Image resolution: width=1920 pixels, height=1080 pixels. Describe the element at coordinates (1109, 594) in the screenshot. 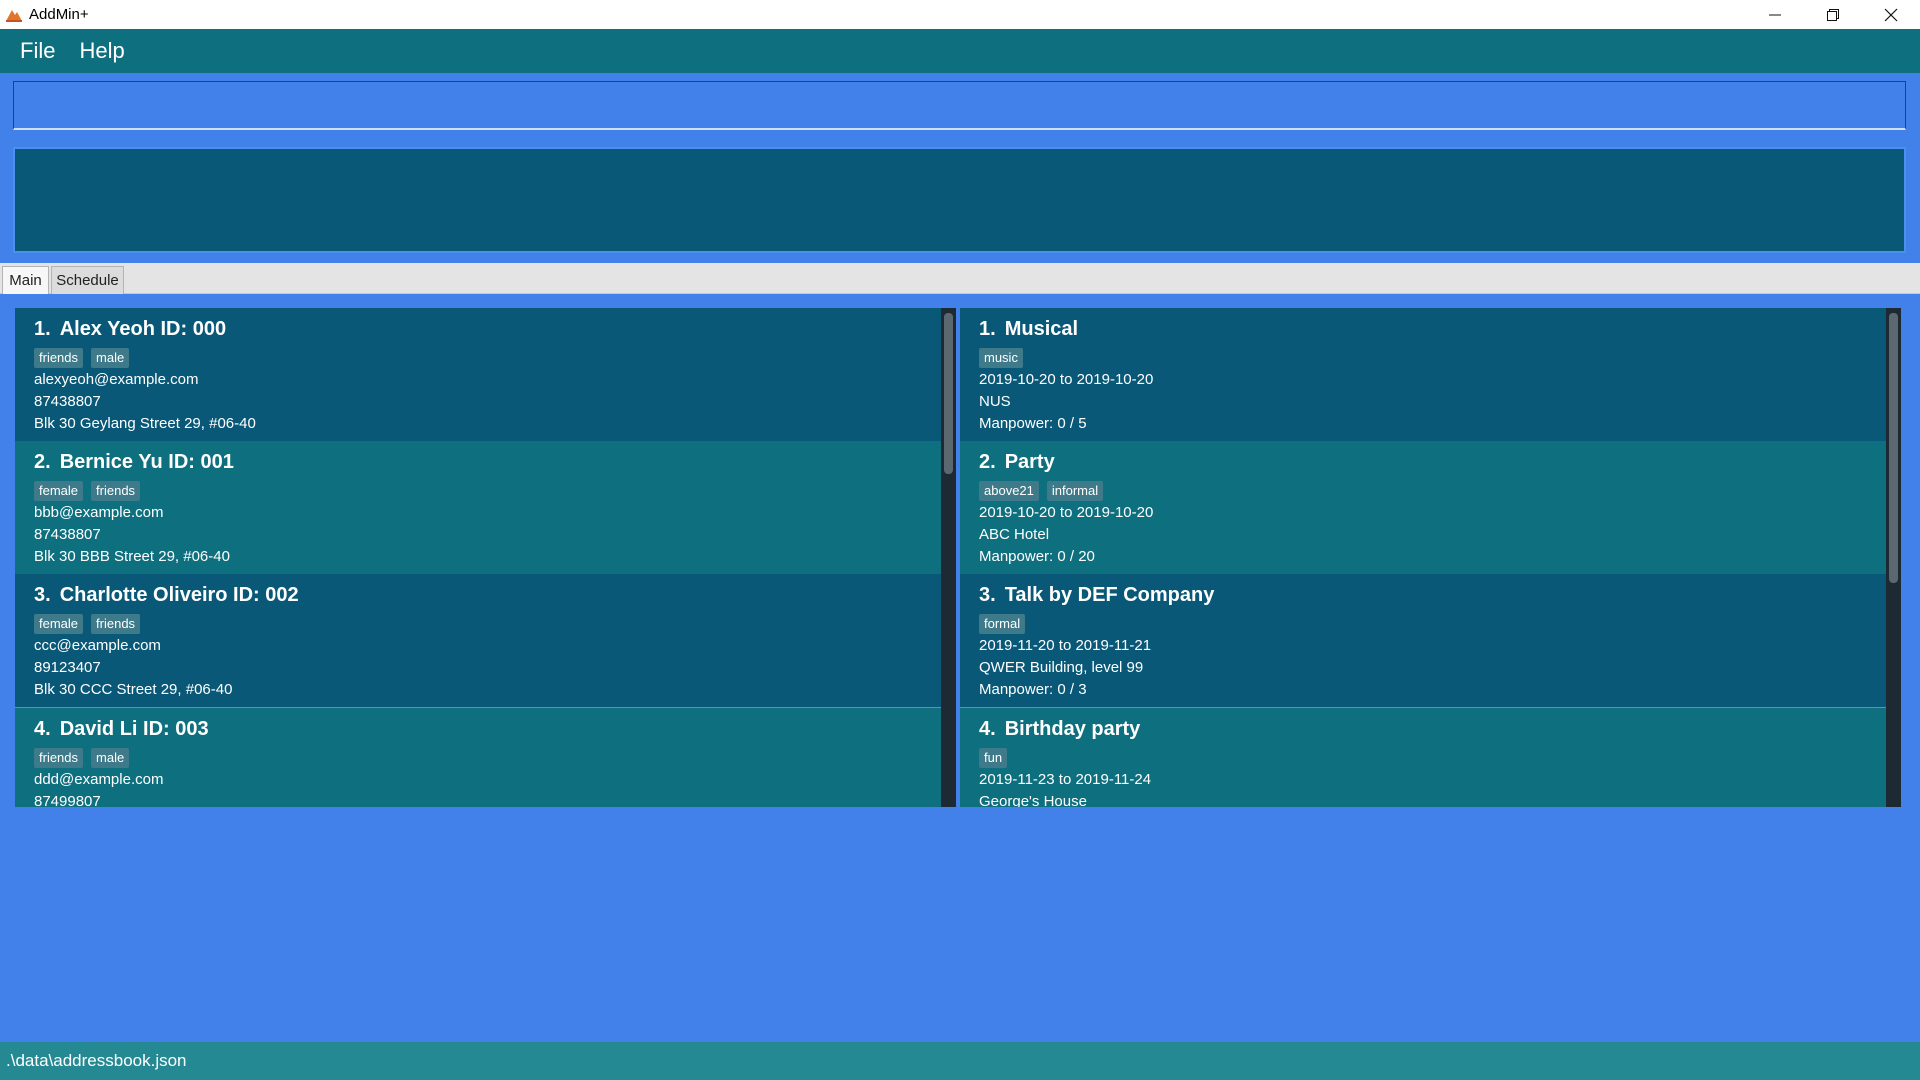

I see `event-name: Talk by DEF Company` at that location.